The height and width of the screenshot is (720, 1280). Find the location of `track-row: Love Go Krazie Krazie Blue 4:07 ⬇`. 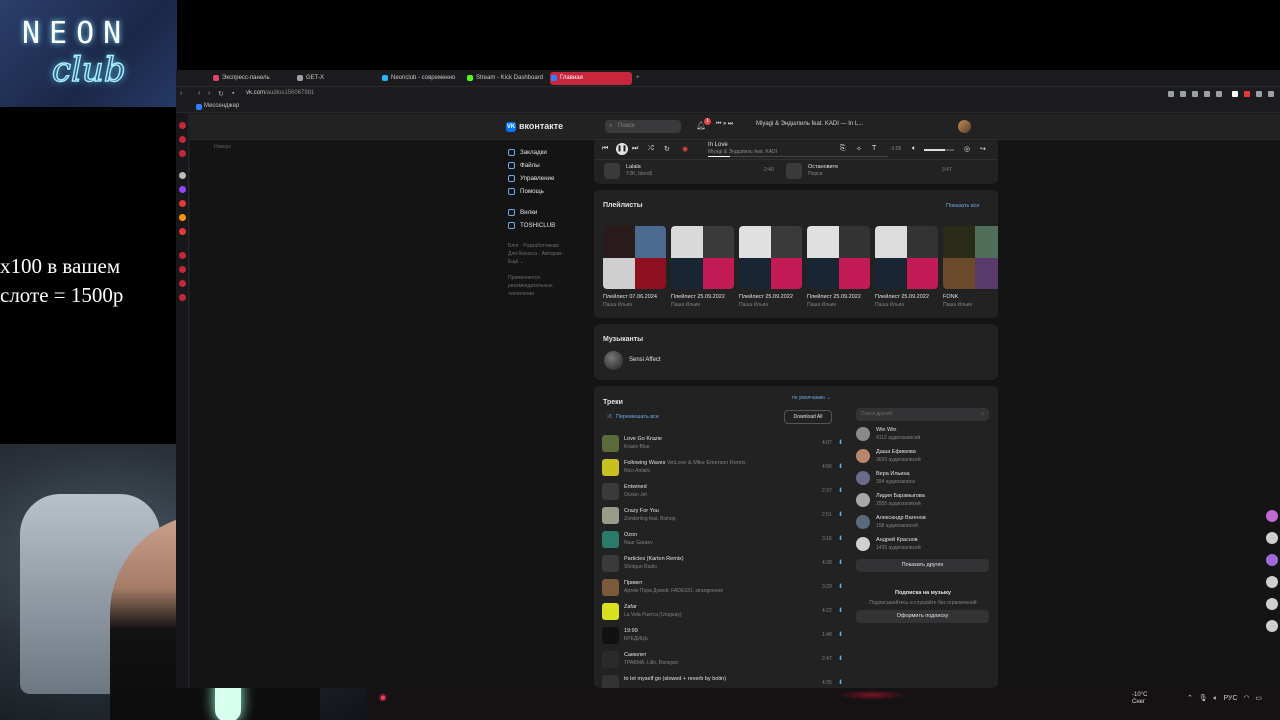

track-row: Love Go Krazie Krazie Blue 4:07 ⬇ is located at coordinates (722, 444).